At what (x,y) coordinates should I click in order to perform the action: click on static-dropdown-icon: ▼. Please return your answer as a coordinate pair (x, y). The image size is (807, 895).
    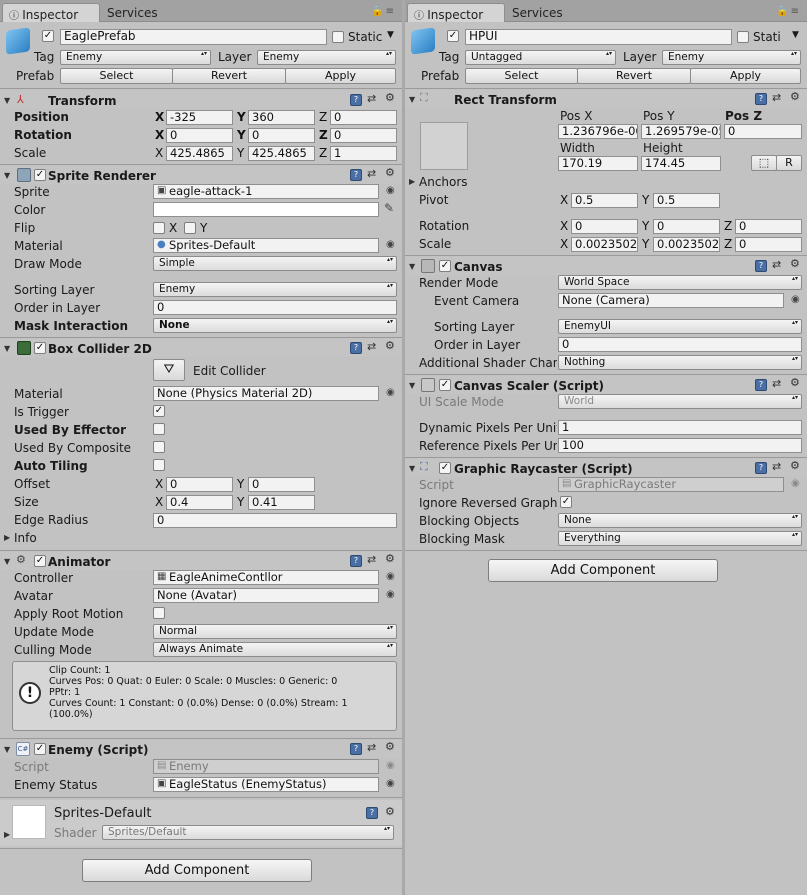
    Looking at the image, I should click on (795, 35).